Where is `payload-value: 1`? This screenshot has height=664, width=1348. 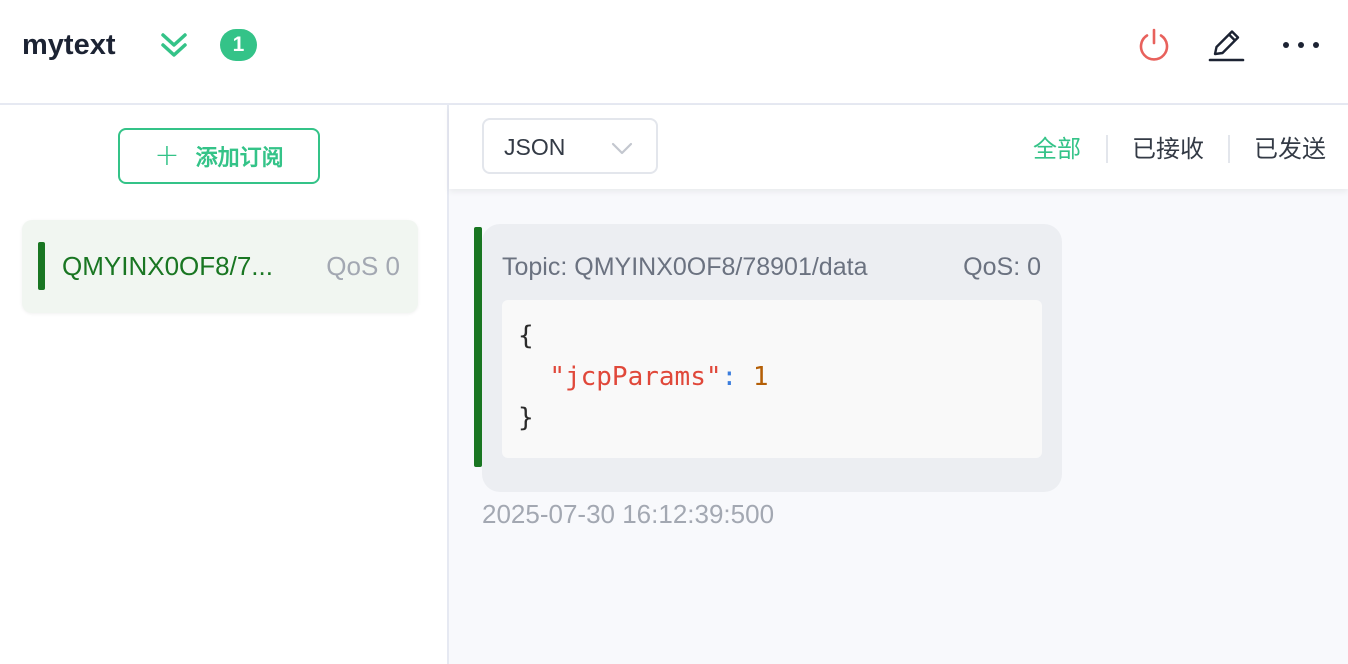
payload-value: 1 is located at coordinates (760, 377).